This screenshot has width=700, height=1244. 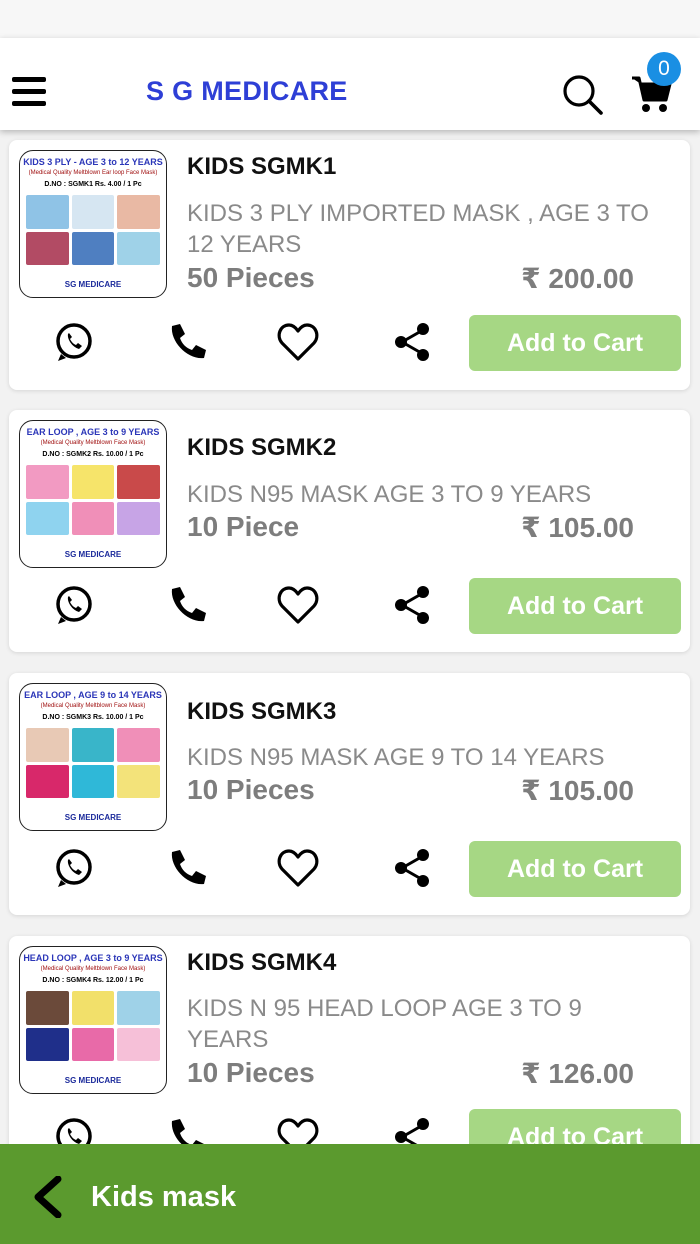 I want to click on status-bar, so click(x=350, y=19).